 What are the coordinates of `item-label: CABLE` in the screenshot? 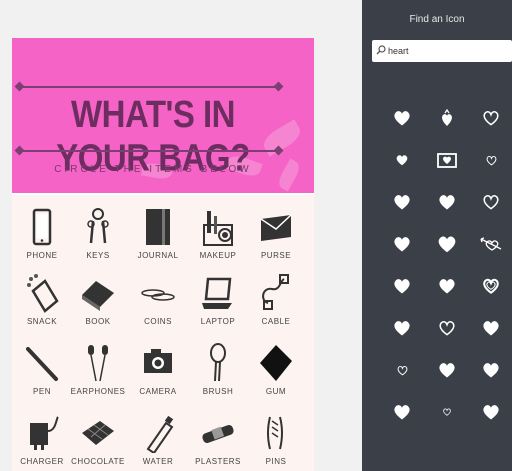 It's located at (276, 321).